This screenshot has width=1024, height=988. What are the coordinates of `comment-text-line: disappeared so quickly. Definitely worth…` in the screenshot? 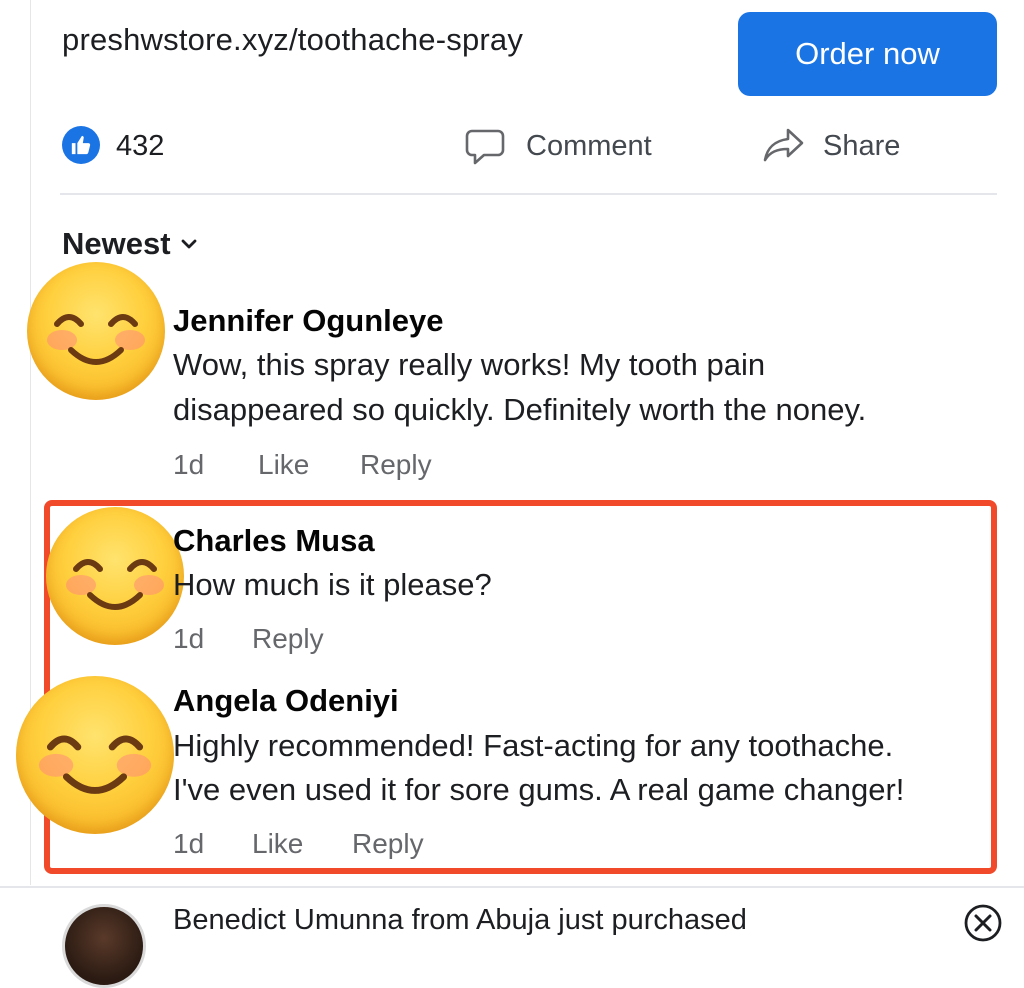 It's located at (520, 409).